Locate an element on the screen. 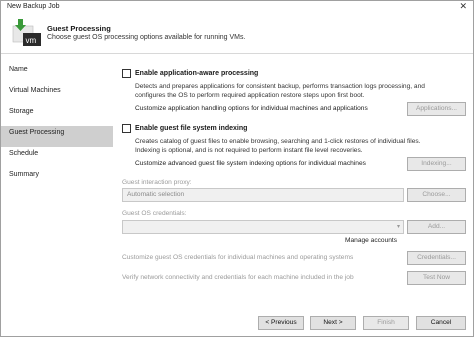 The image size is (474, 337). app-aware-checkbox is located at coordinates (126, 73).